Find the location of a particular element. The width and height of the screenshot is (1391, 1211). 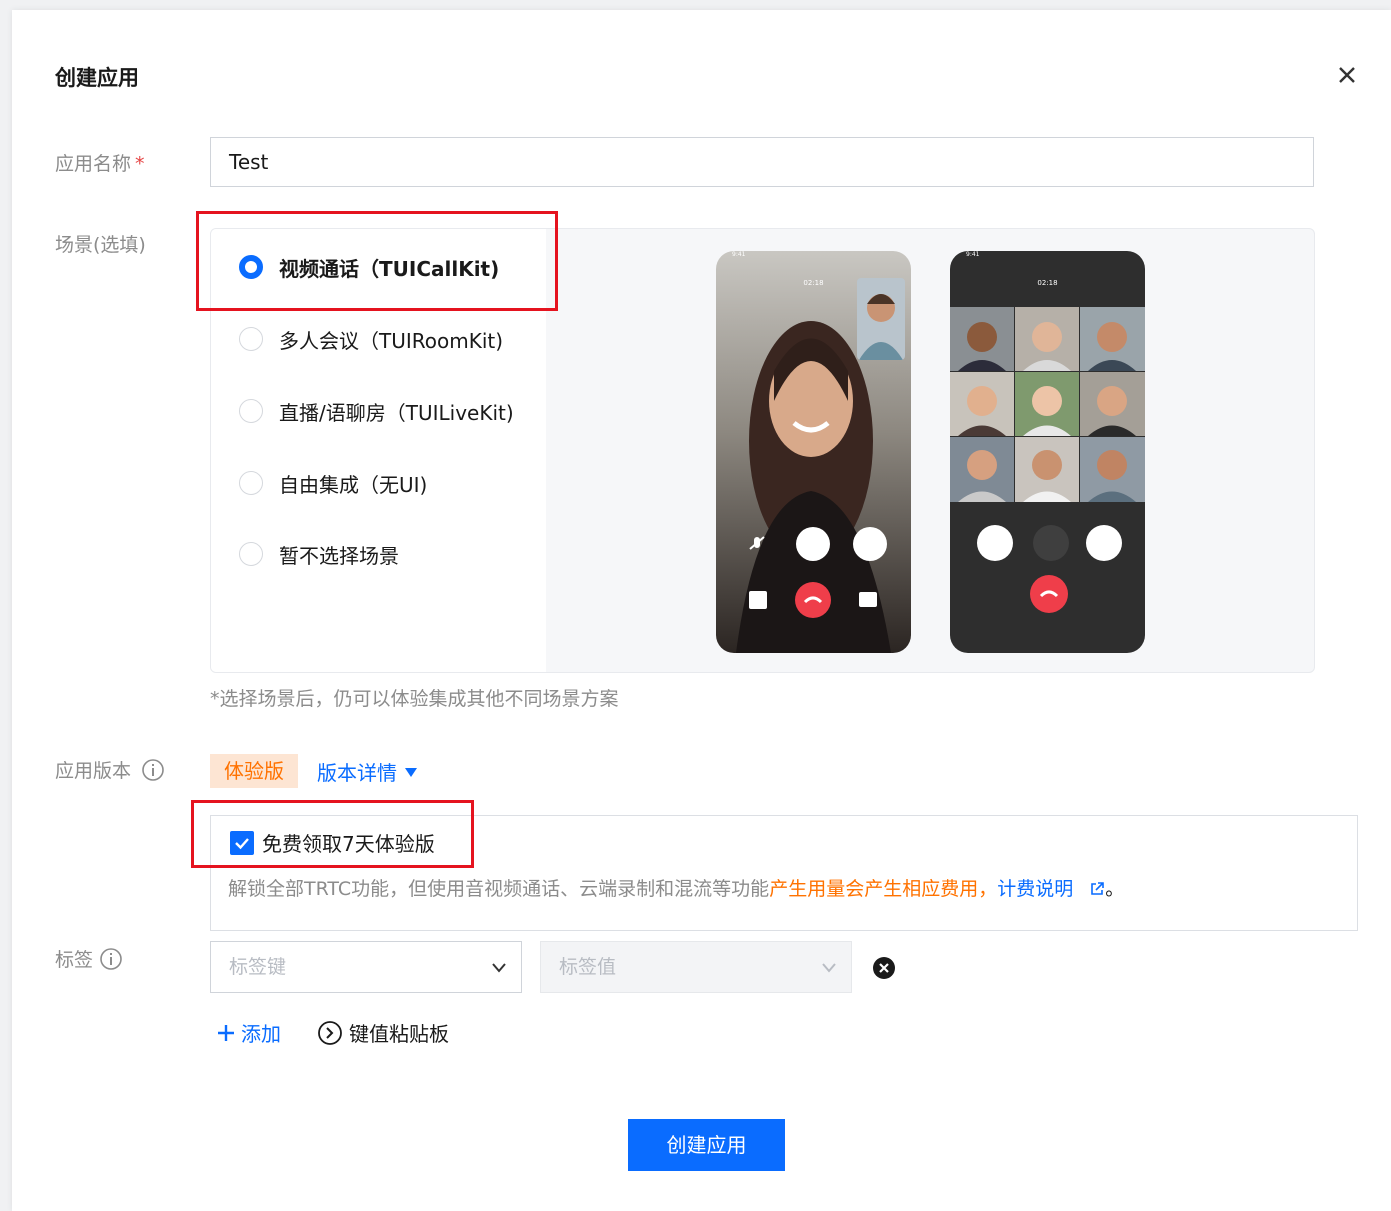

remove-tag-icon is located at coordinates (884, 968).